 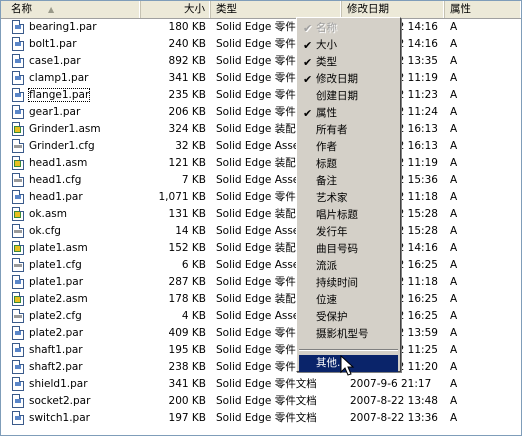 I want to click on file-size: 7 KB, so click(x=193, y=180).